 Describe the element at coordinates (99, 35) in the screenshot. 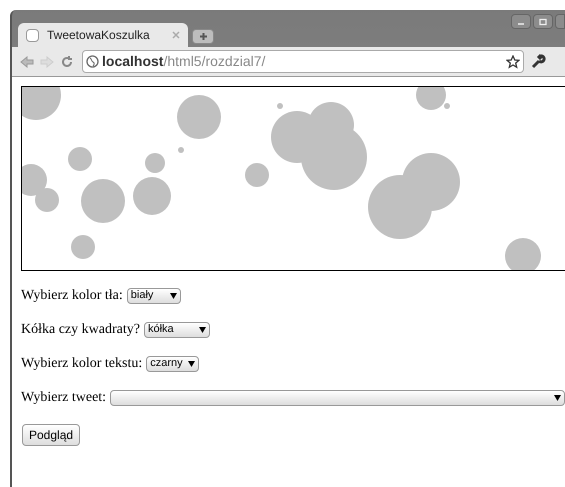

I see `tab-title: TweetowaKoszulka` at that location.